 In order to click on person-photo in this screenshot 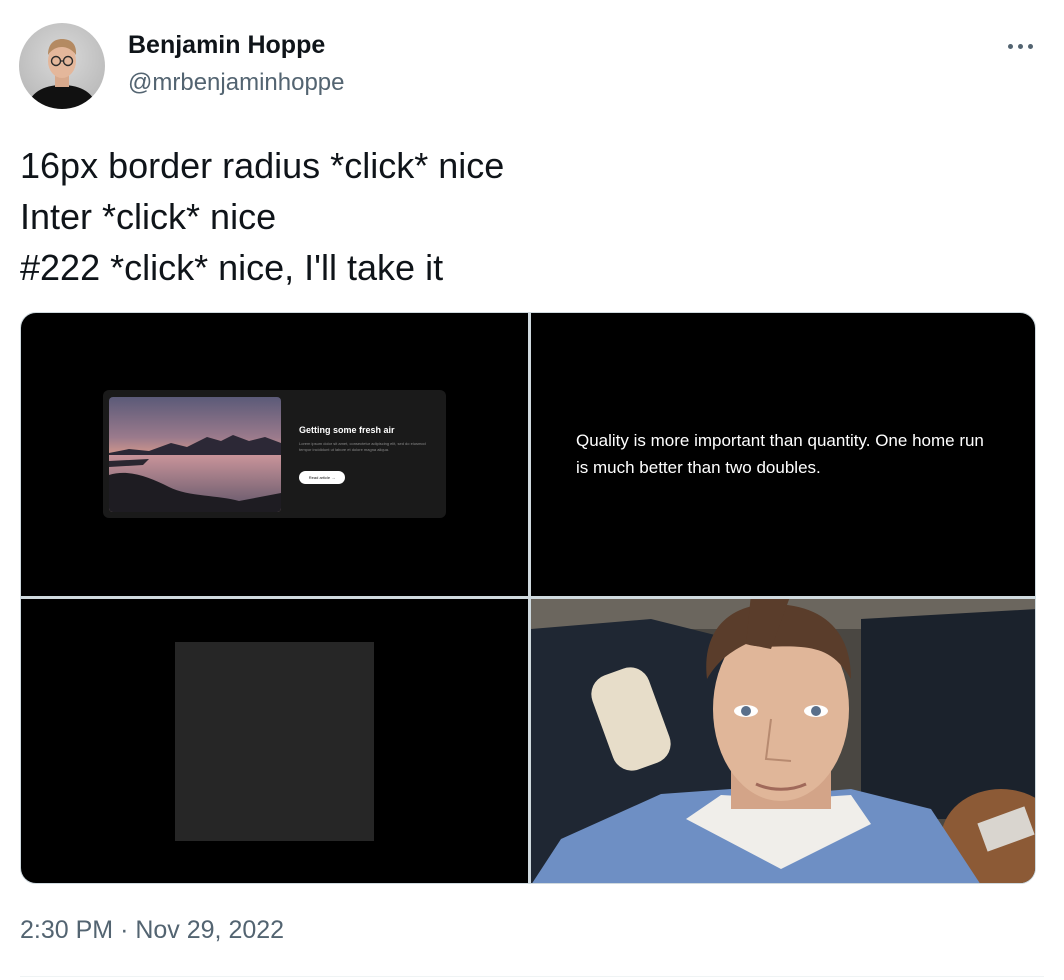, I will do `click(783, 741)`.